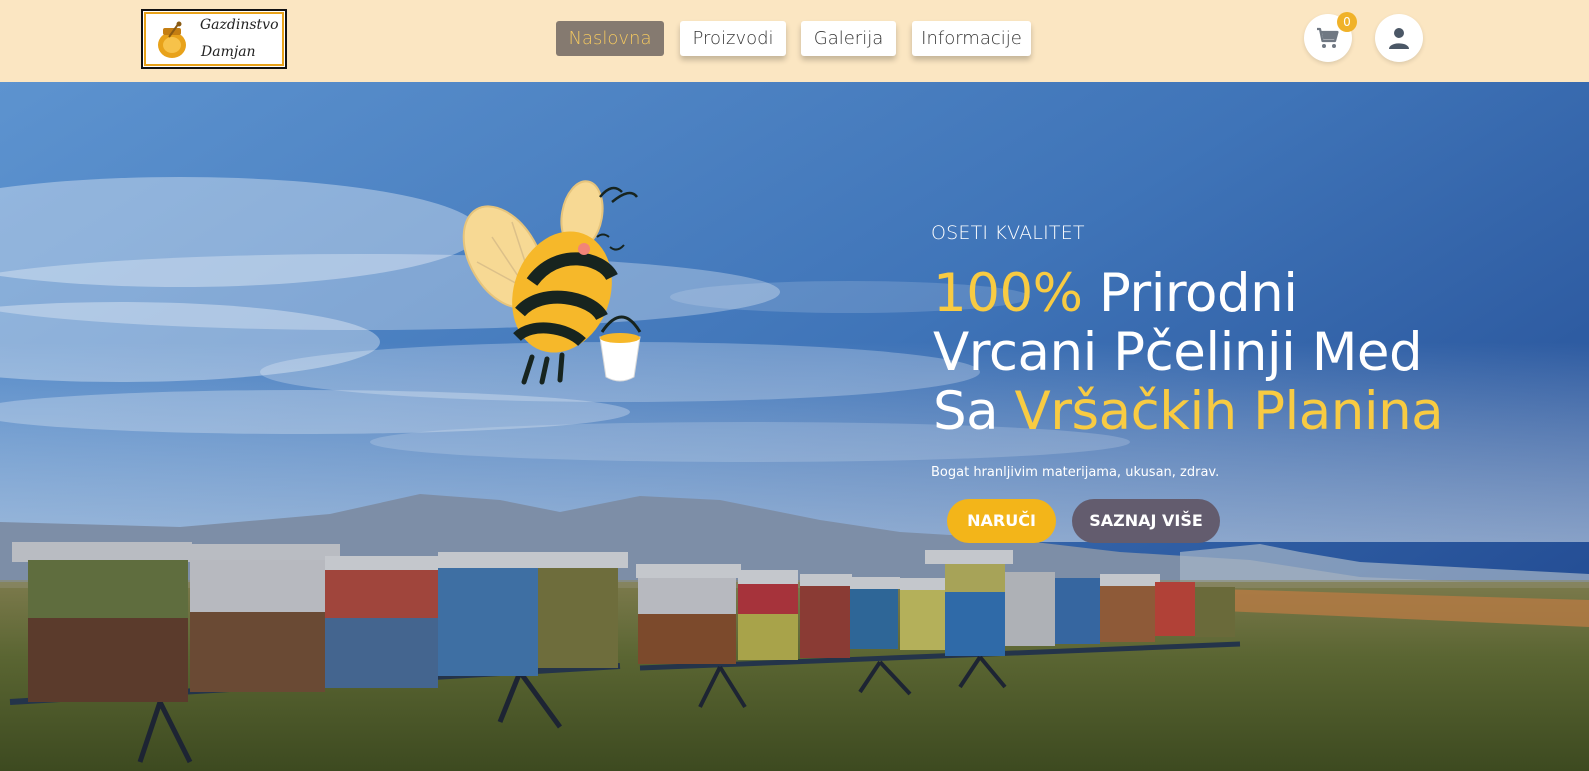  What do you see at coordinates (733, 38) in the screenshot?
I see `nav-item-proizvodi: Proizvodi` at bounding box center [733, 38].